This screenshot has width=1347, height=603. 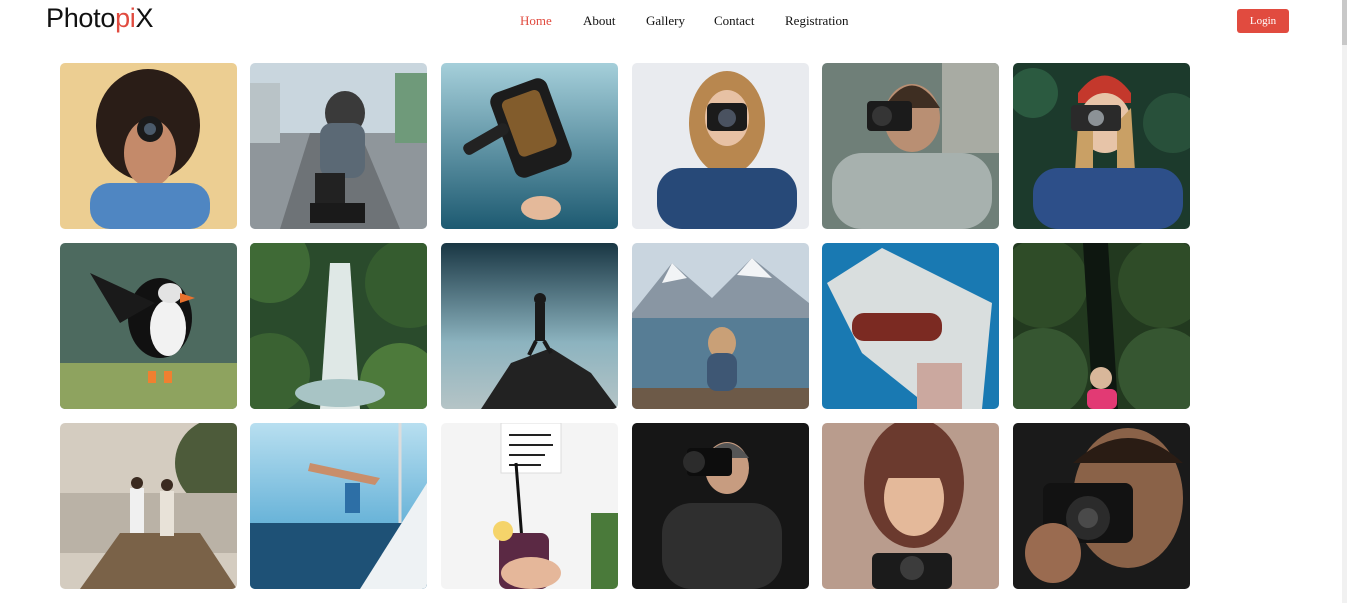 I want to click on photo-man-crouching-street, so click(x=338, y=146).